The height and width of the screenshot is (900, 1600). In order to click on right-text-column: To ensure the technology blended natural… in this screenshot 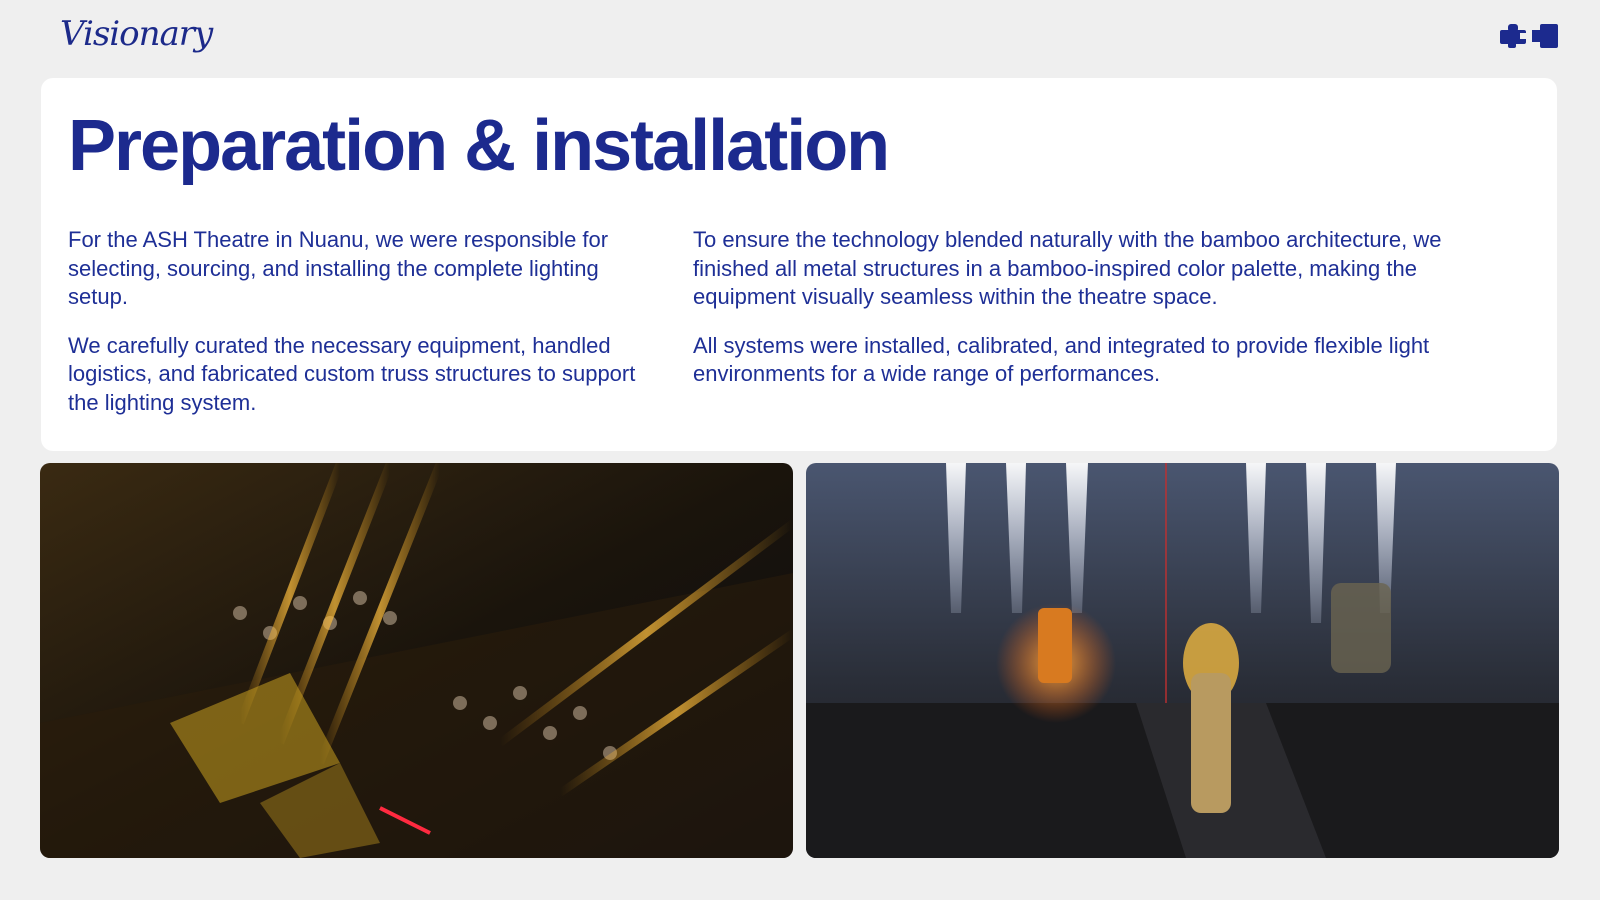, I will do `click(1093, 317)`.